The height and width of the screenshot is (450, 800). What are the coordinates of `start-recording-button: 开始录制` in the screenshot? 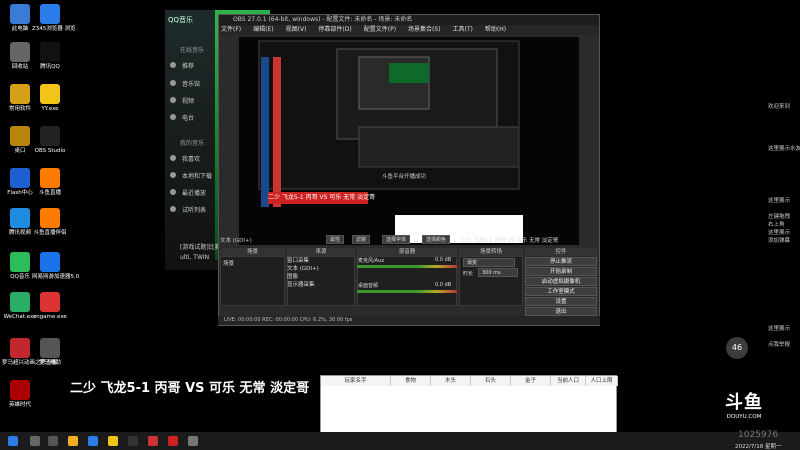 It's located at (561, 271).